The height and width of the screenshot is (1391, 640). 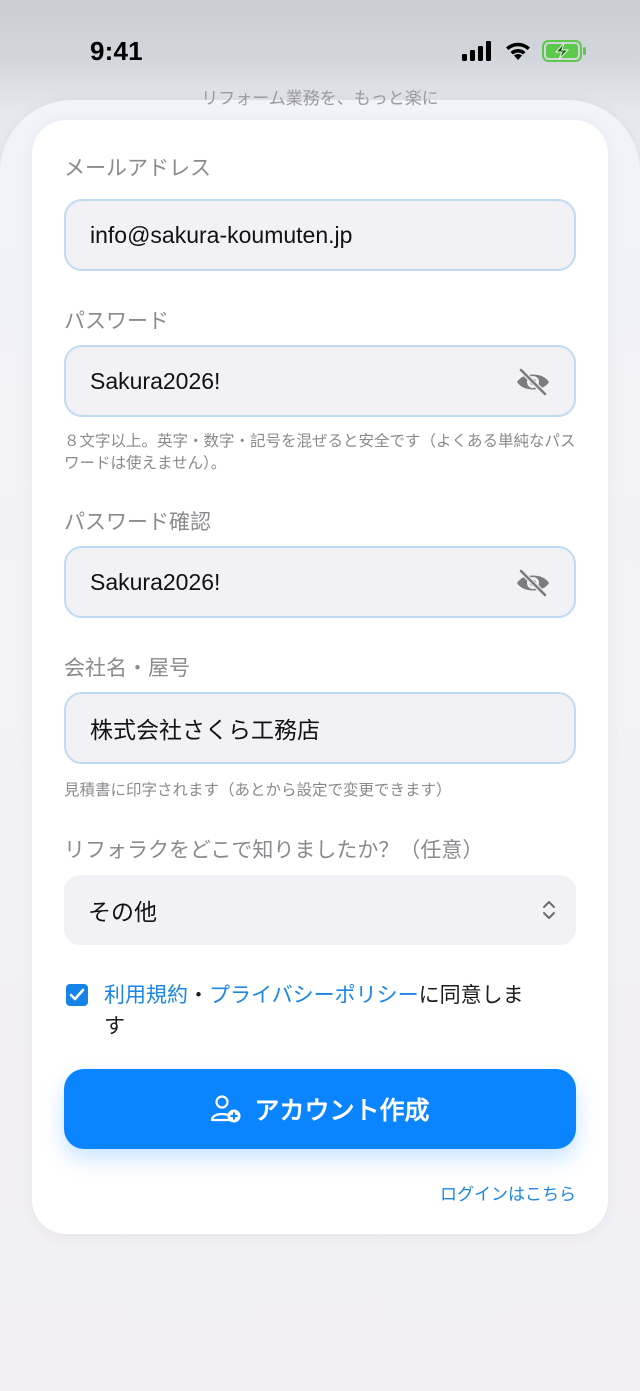 I want to click on email-field: info@sakura-koumuten.jp, so click(x=320, y=235).